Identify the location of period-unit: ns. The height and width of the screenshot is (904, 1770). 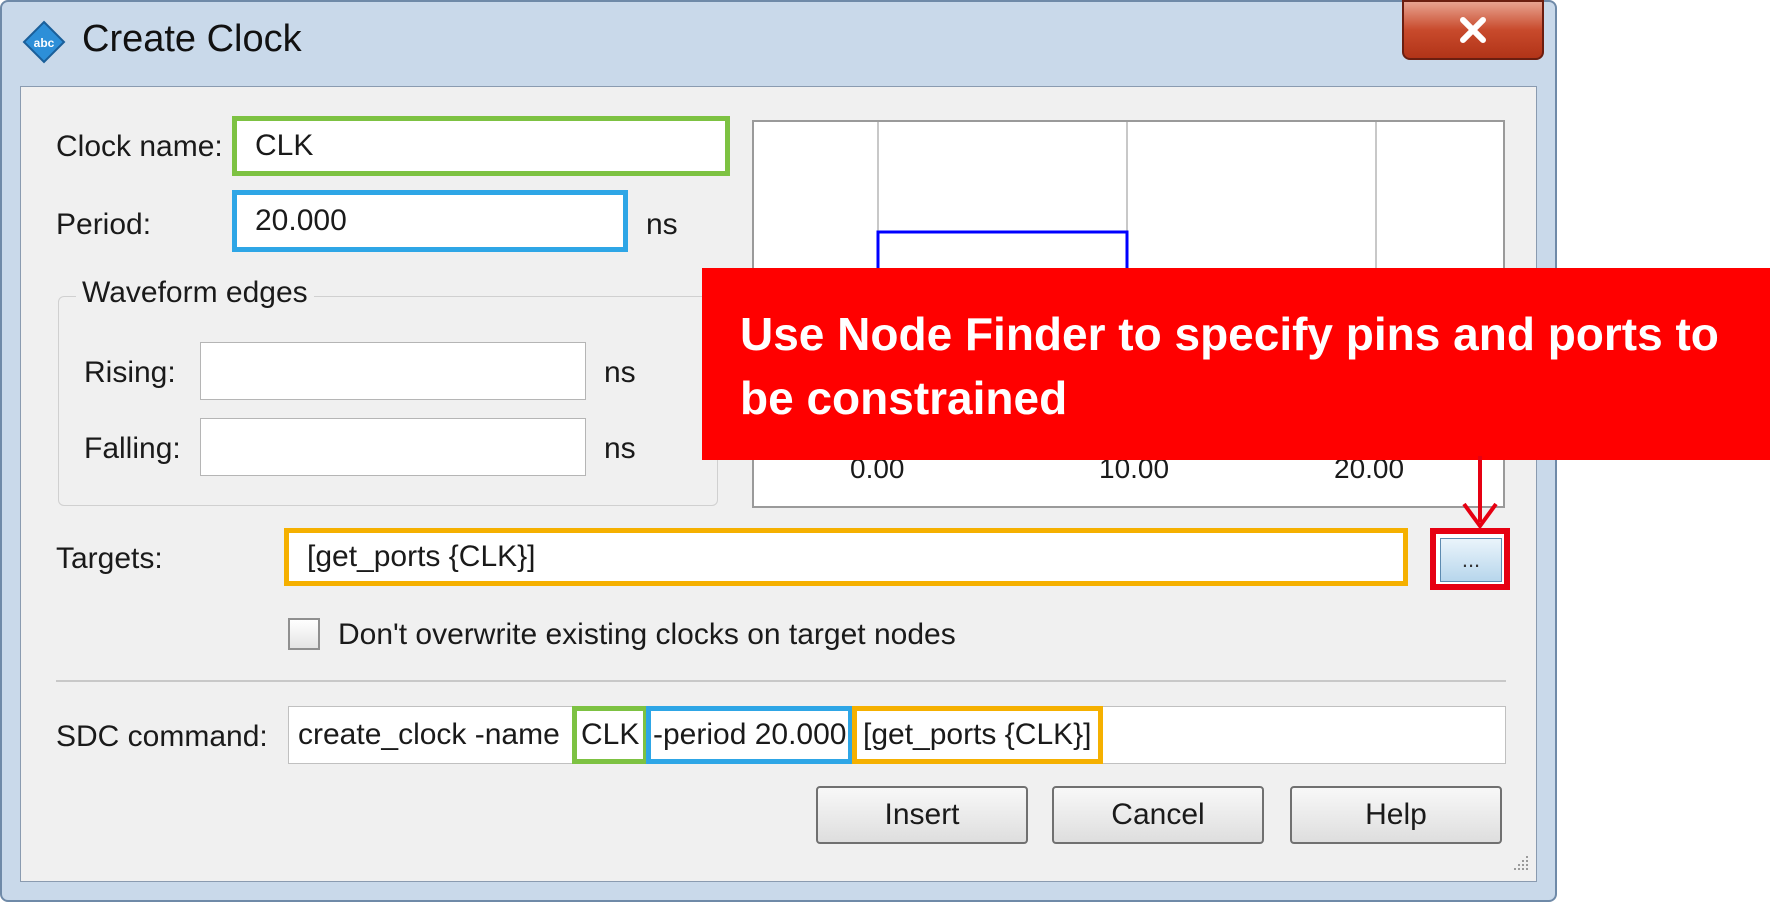
(662, 224).